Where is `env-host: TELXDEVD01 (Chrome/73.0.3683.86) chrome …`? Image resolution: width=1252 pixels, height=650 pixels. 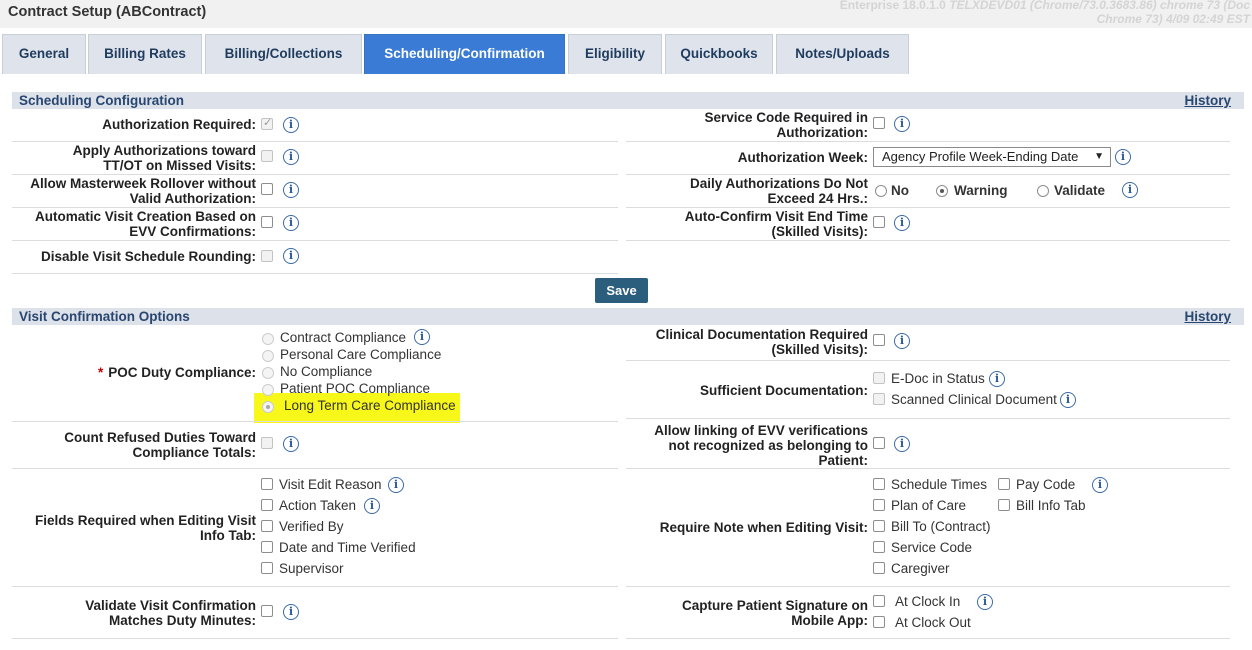 env-host: TELXDEVD01 (Chrome/73.0.3683.86) chrome … is located at coordinates (1099, 6).